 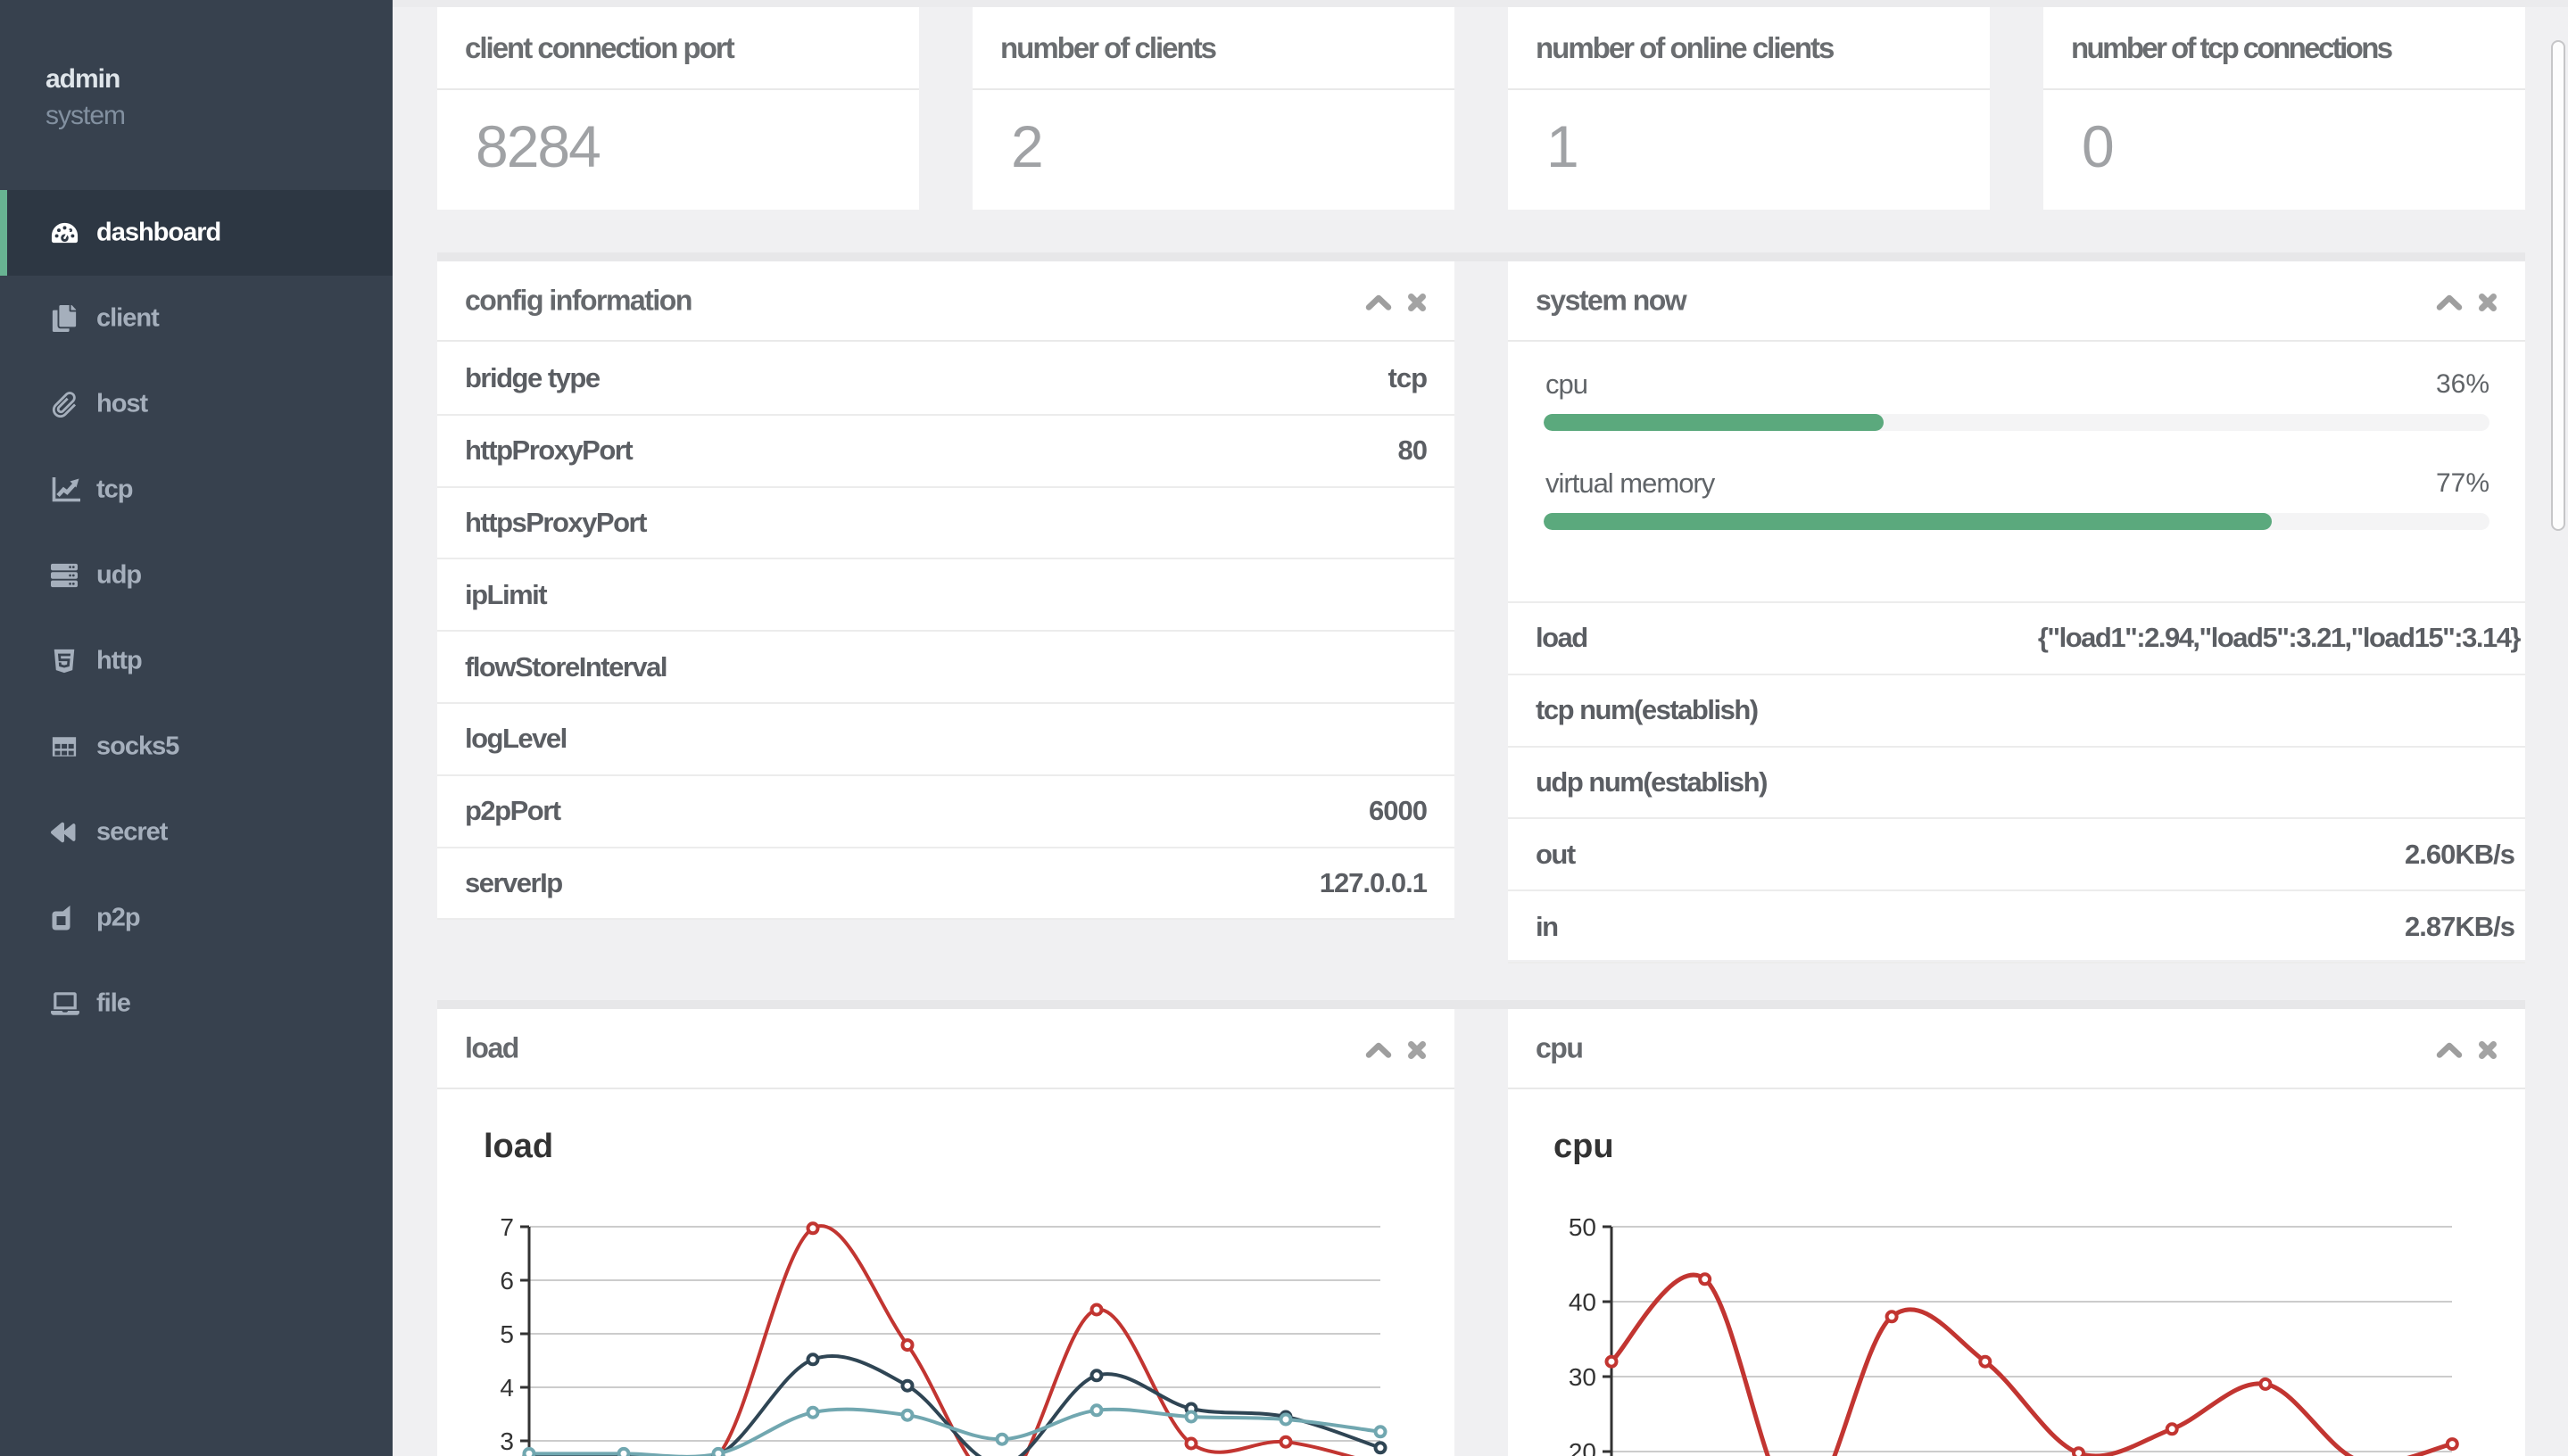 What do you see at coordinates (518, 1147) in the screenshot?
I see `svg-text: load` at bounding box center [518, 1147].